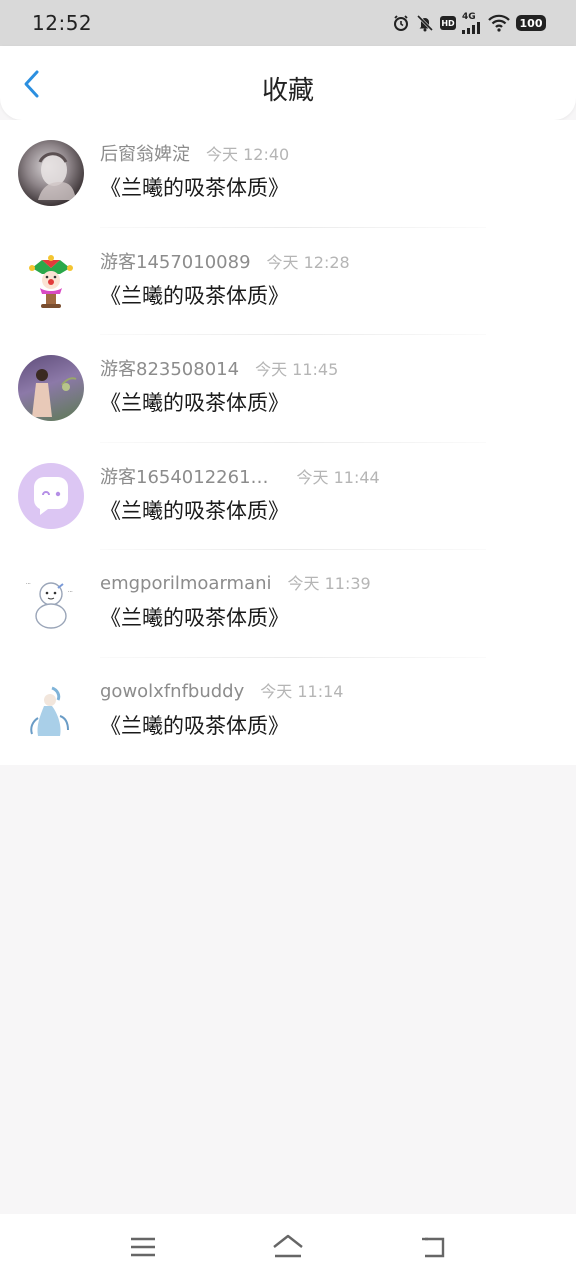  I want to click on username: emgporilmoarmani, so click(186, 583).